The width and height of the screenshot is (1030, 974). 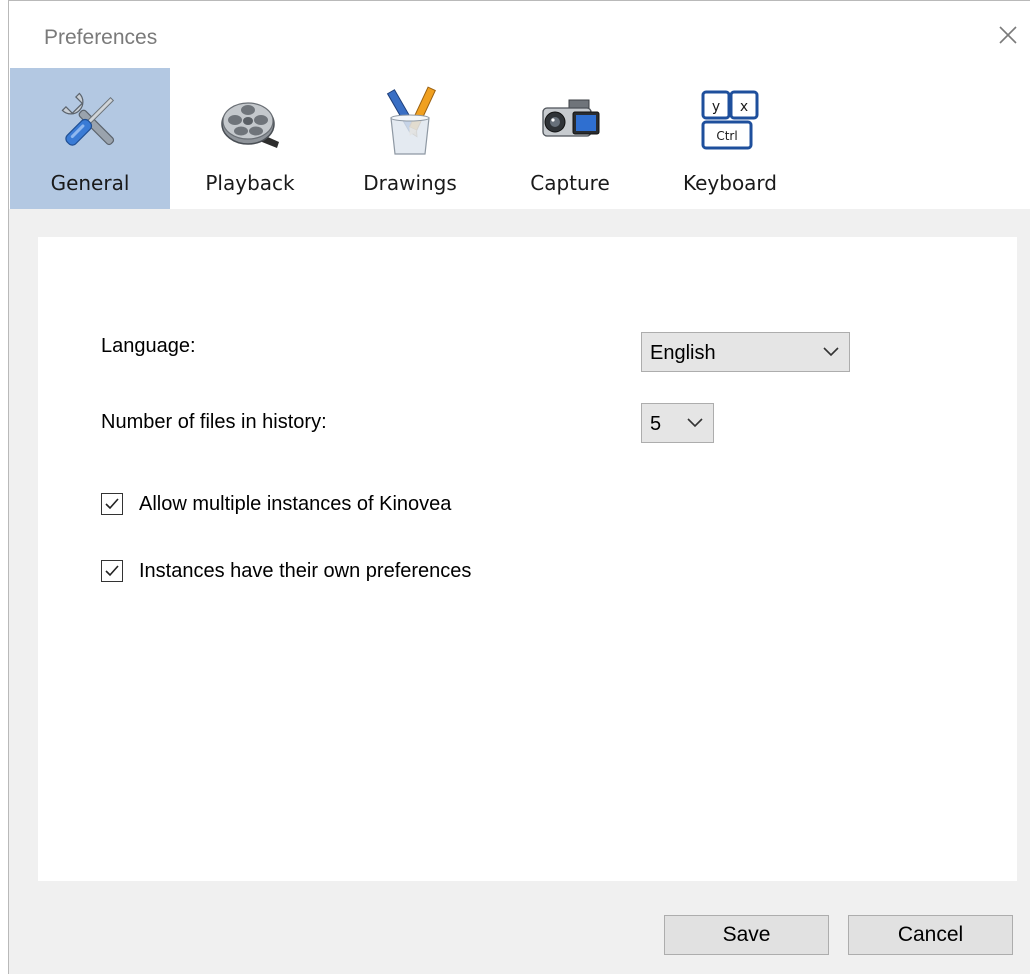 What do you see at coordinates (519, 34) in the screenshot?
I see `title-bar: Preferences` at bounding box center [519, 34].